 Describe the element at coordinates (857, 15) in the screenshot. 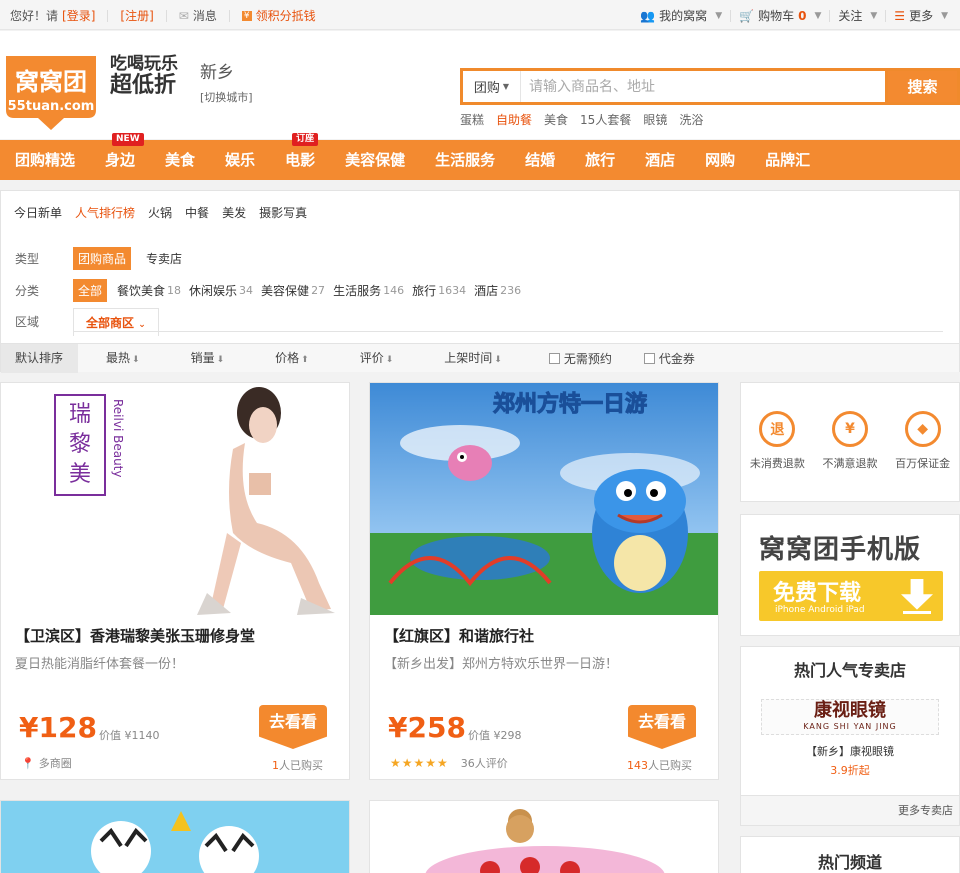

I see `follow-menu: 关注 ▼` at that location.